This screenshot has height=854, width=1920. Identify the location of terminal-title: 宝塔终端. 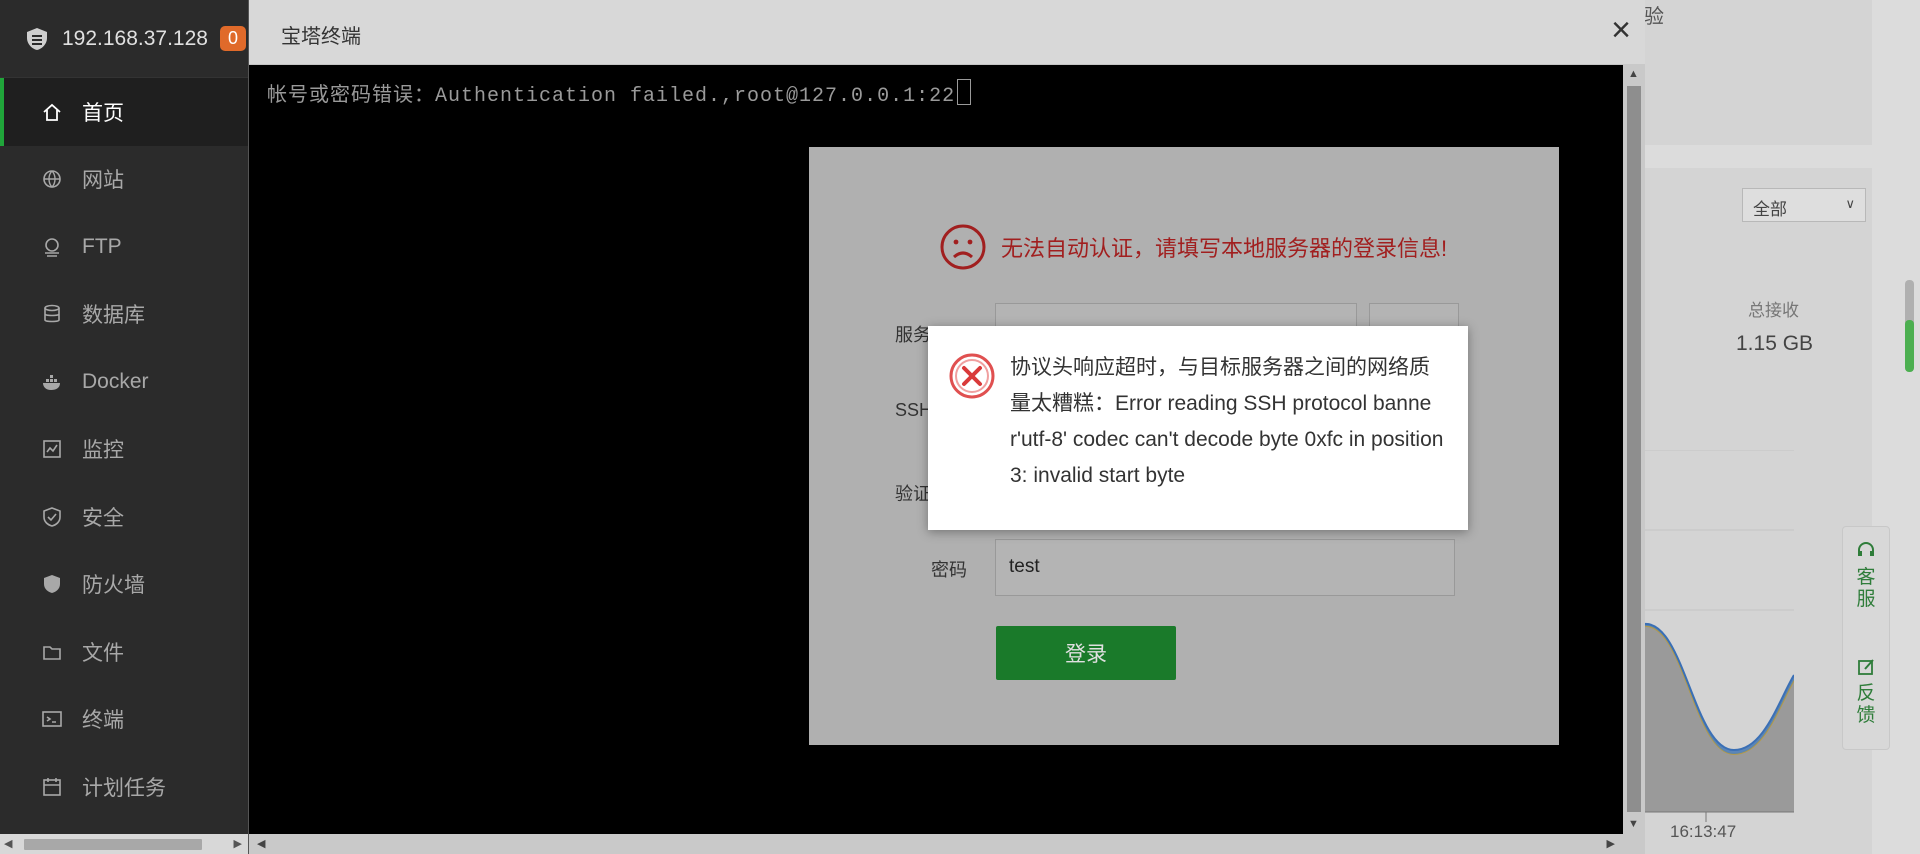
(321, 37).